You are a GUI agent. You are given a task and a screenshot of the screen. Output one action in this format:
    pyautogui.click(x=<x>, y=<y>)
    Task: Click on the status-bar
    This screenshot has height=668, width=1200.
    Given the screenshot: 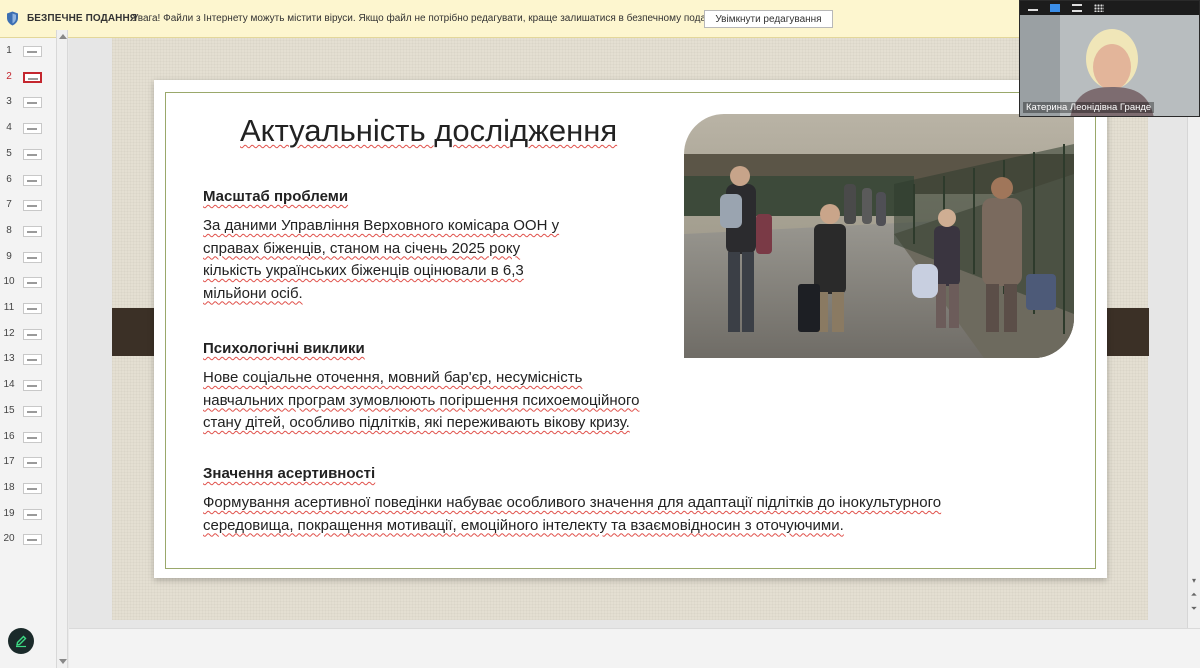 What is the action you would take?
    pyautogui.click(x=634, y=648)
    